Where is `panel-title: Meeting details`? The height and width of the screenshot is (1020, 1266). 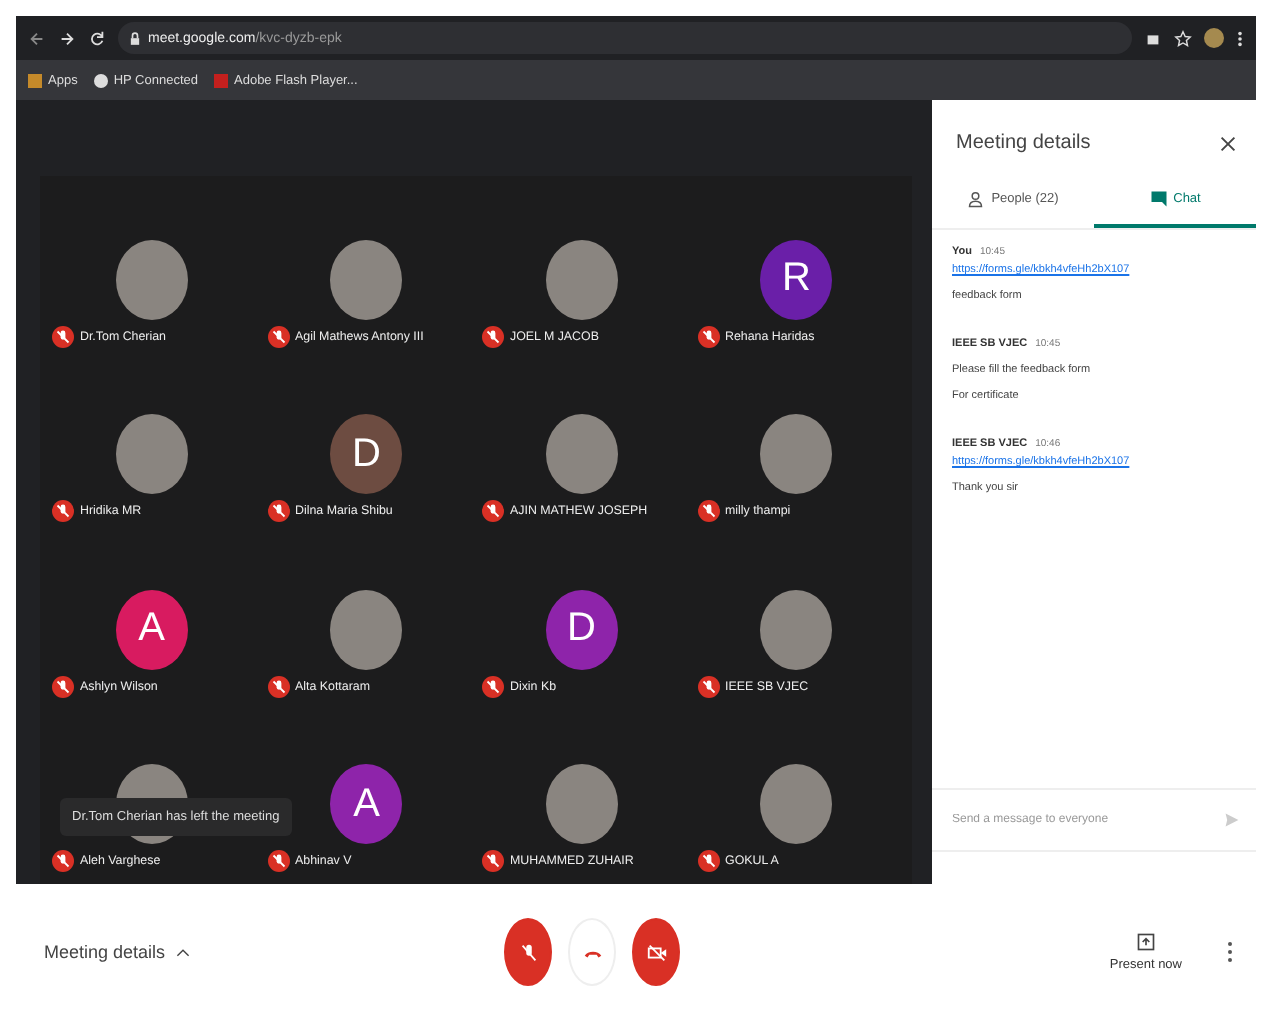
panel-title: Meeting details is located at coordinates (1023, 143).